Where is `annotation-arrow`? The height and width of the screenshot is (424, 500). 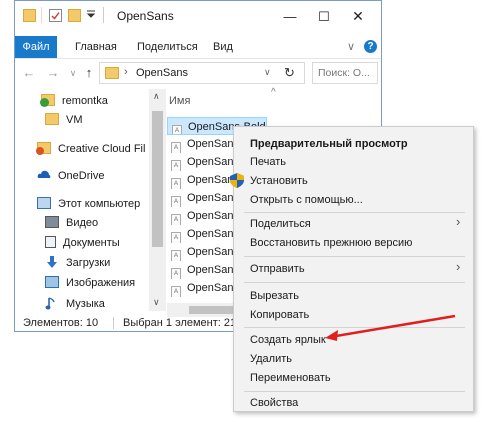 annotation-arrow is located at coordinates (390, 327).